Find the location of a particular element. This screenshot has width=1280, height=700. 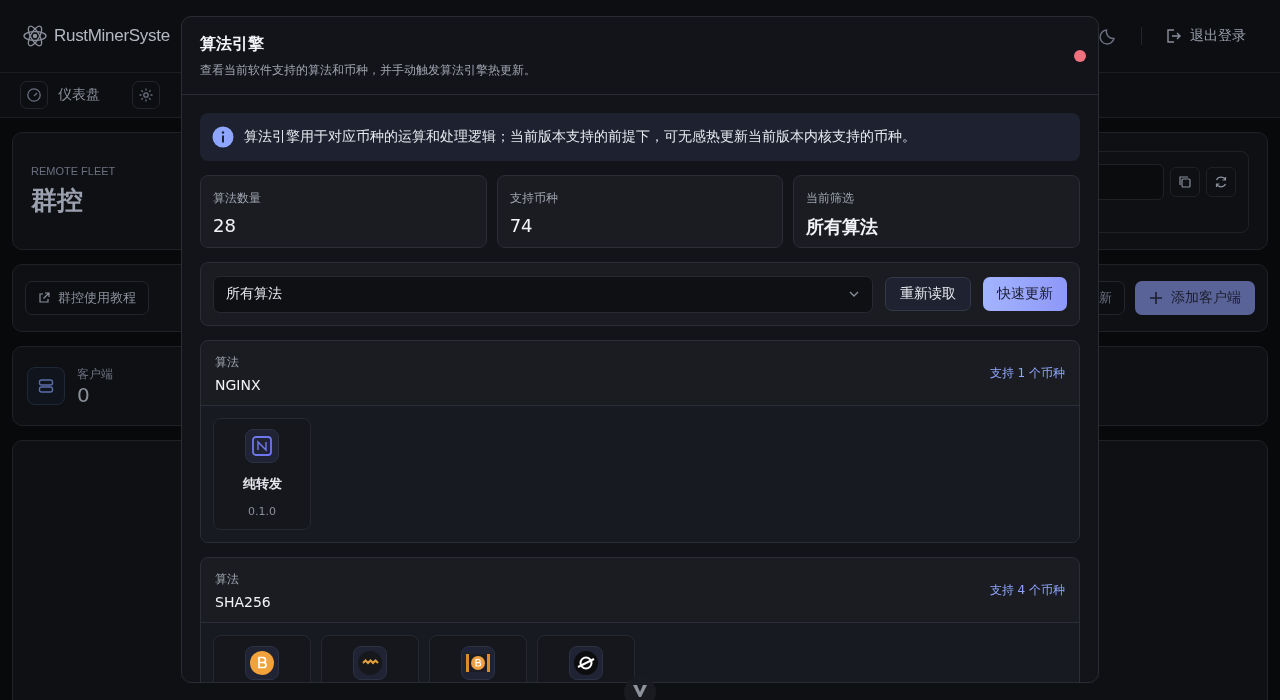

coin-name: 纯转发 is located at coordinates (262, 484).